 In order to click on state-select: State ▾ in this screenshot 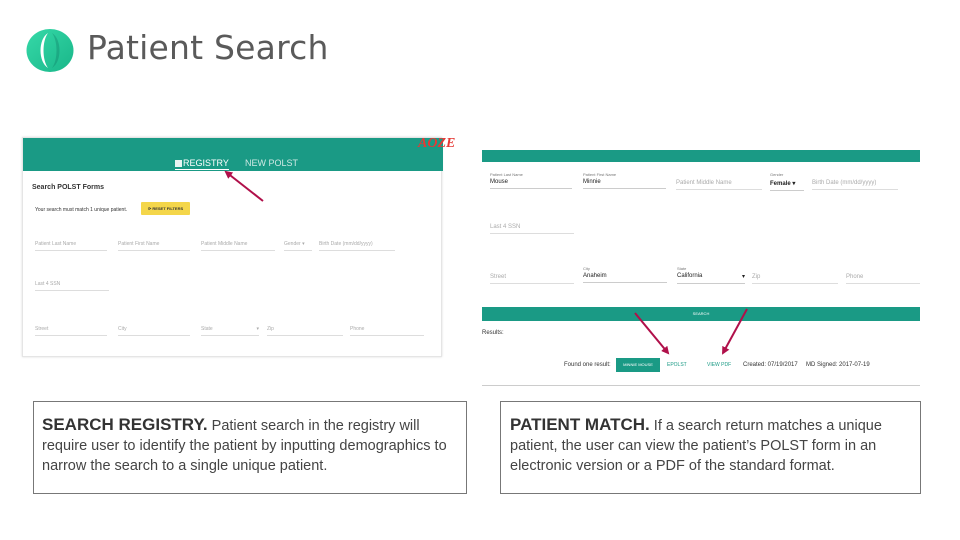, I will do `click(230, 331)`.